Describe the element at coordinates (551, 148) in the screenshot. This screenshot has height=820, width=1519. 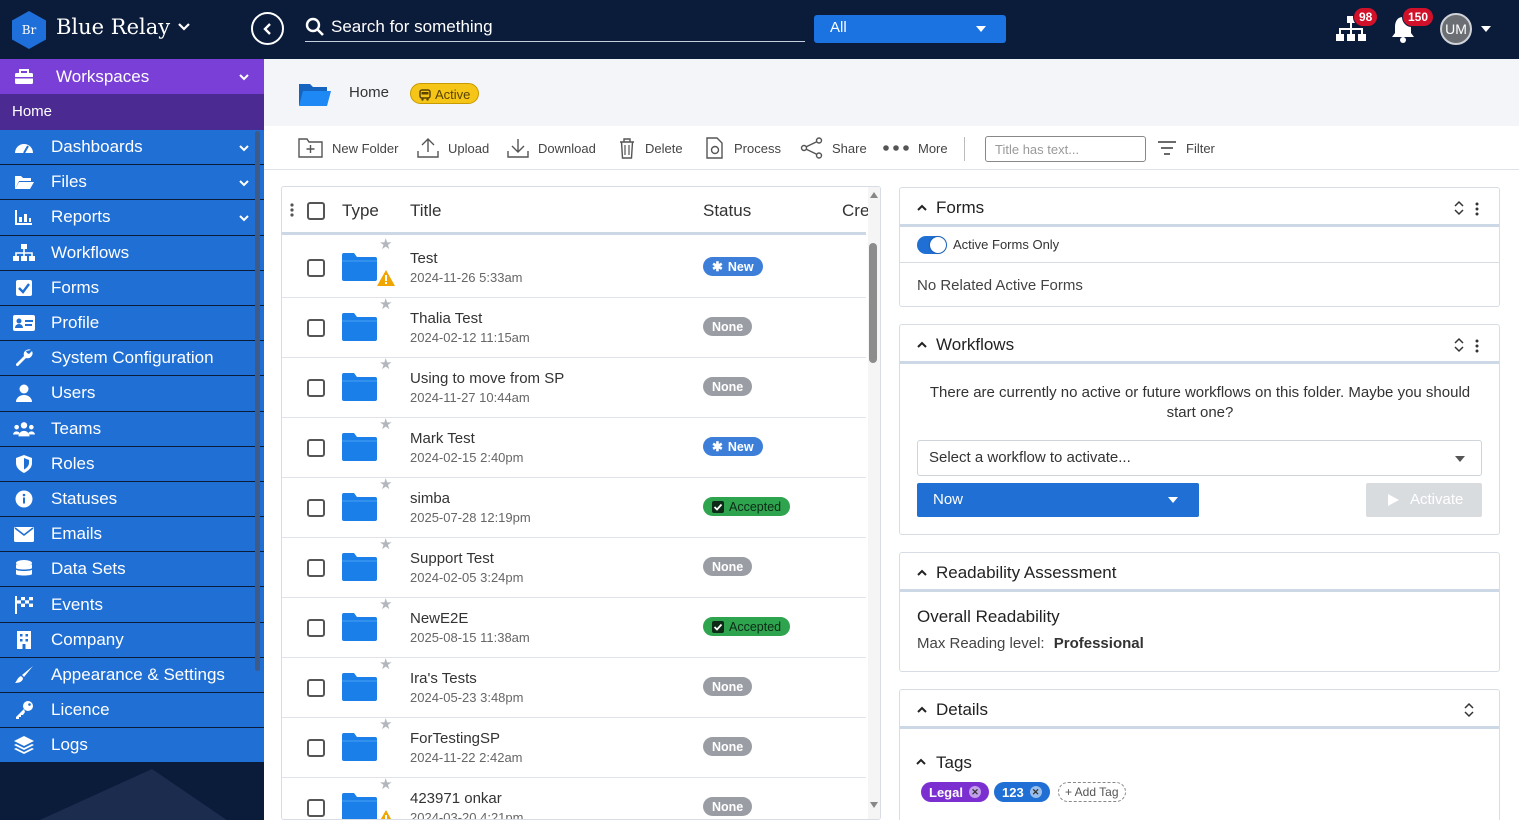
I see `download-button: Download` at that location.